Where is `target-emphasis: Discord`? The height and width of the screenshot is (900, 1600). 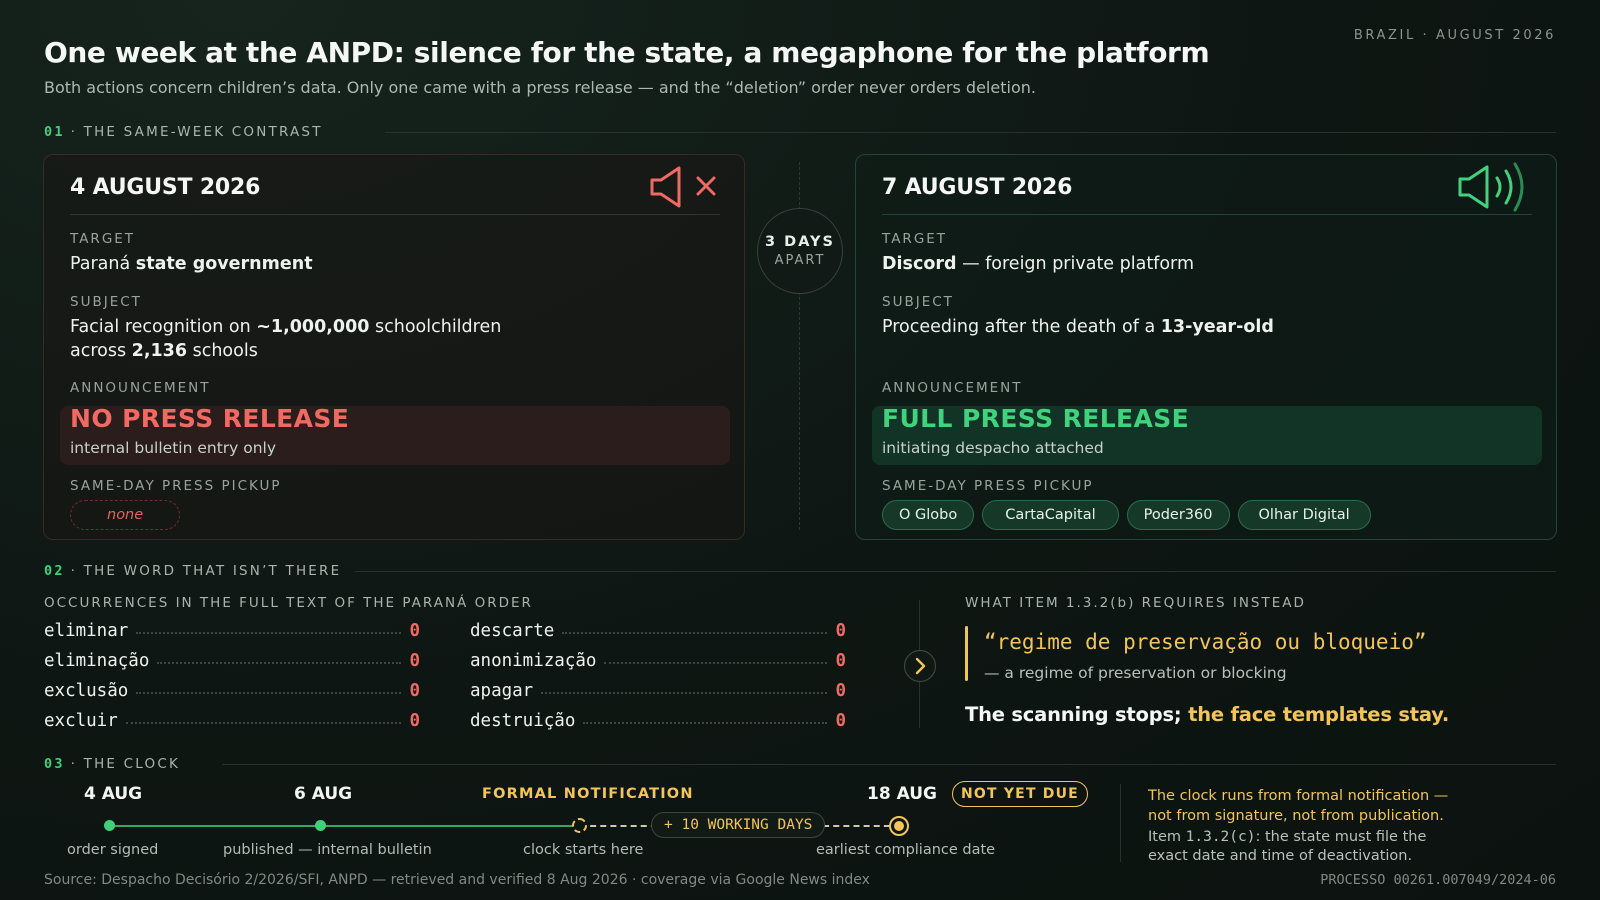 target-emphasis: Discord is located at coordinates (919, 264).